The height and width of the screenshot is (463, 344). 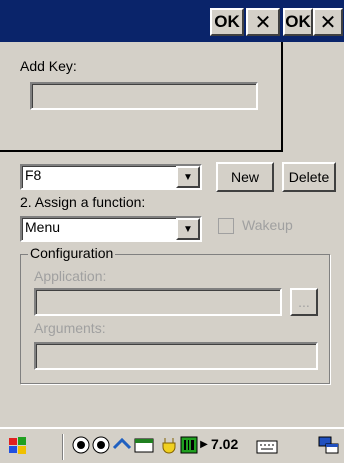 What do you see at coordinates (122, 445) in the screenshot?
I see `connection-icon` at bounding box center [122, 445].